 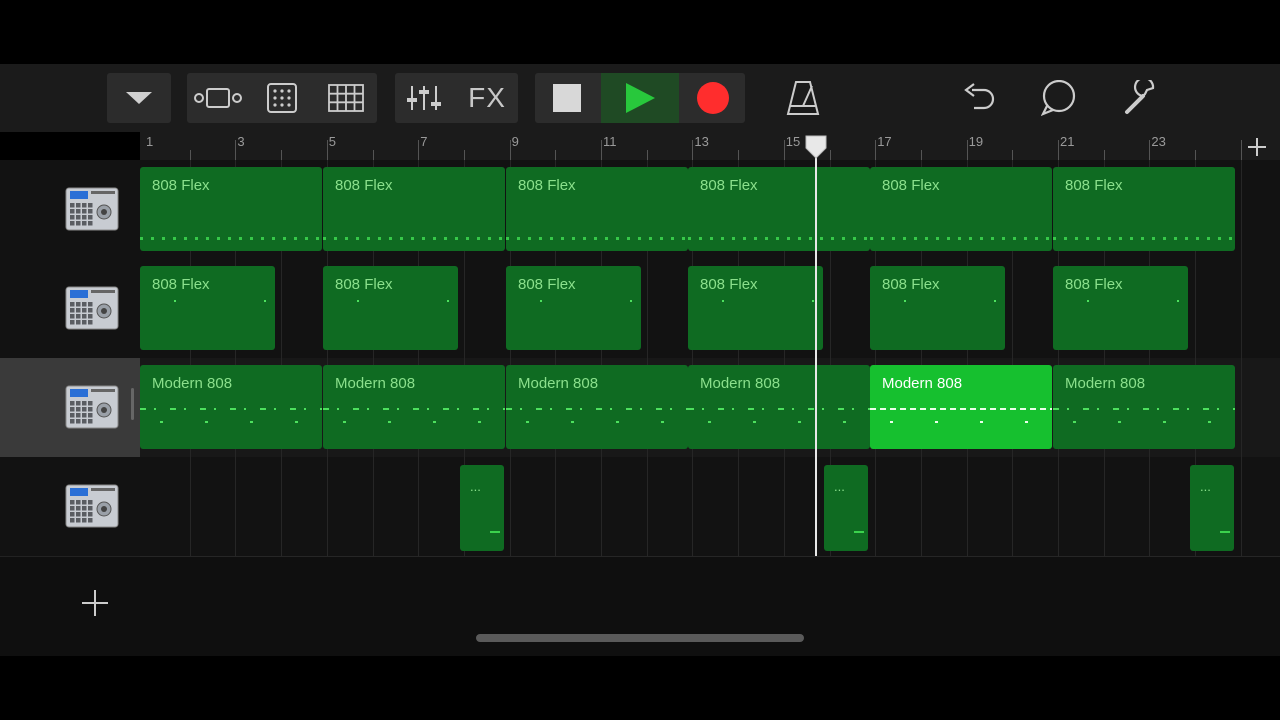 I want to click on plus-icon, so click(x=1257, y=147).